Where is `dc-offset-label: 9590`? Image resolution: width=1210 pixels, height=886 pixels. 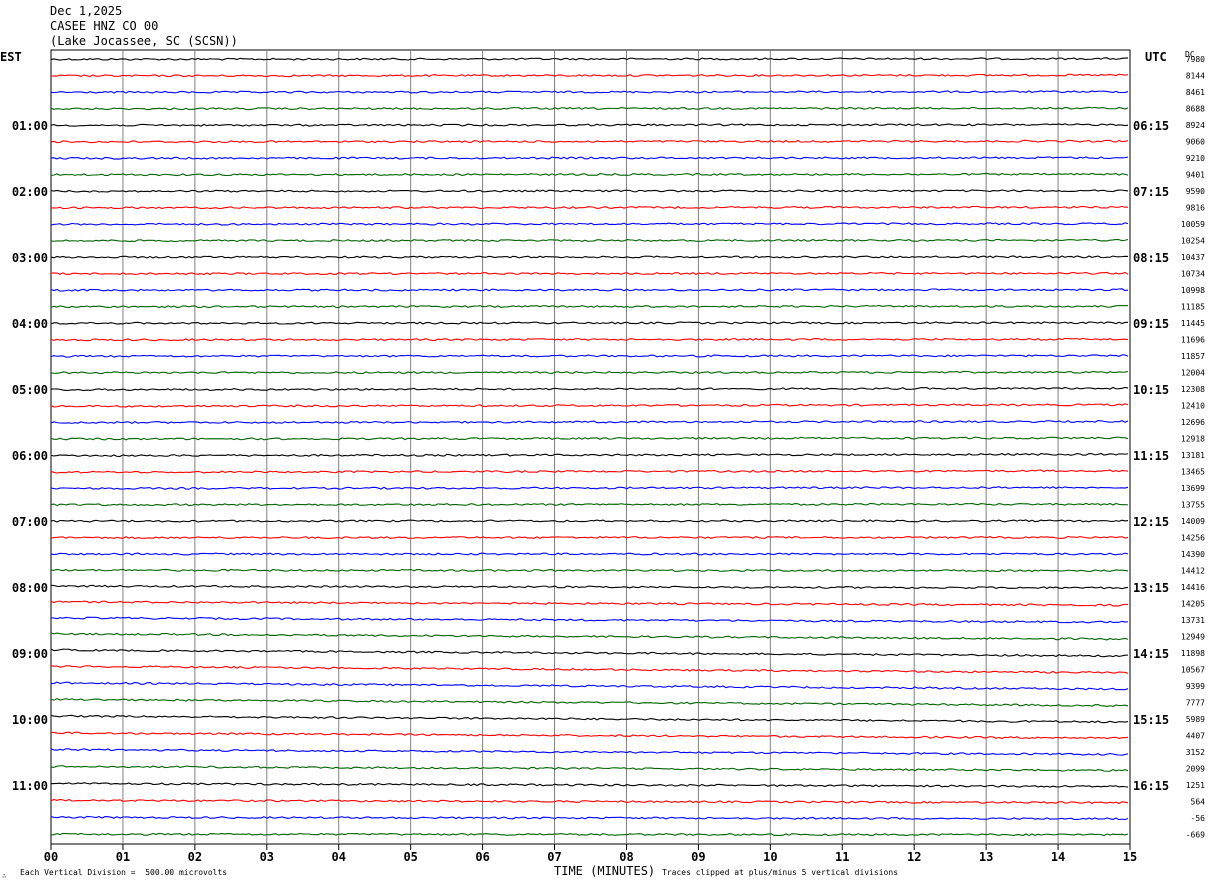
dc-offset-label: 9590 is located at coordinates (1195, 191).